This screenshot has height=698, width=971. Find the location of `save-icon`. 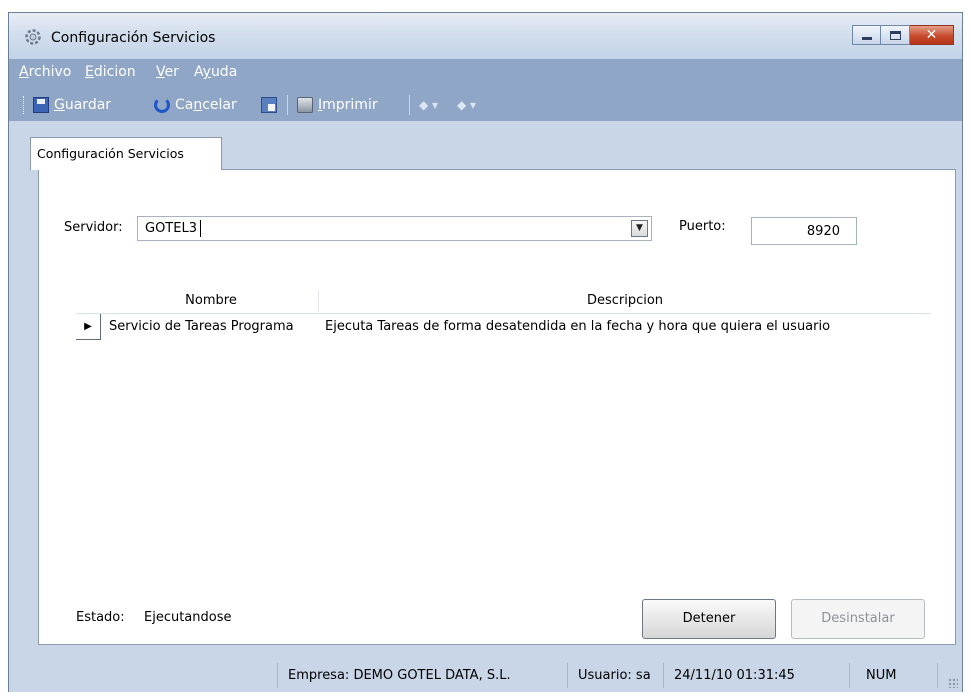

save-icon is located at coordinates (41, 105).